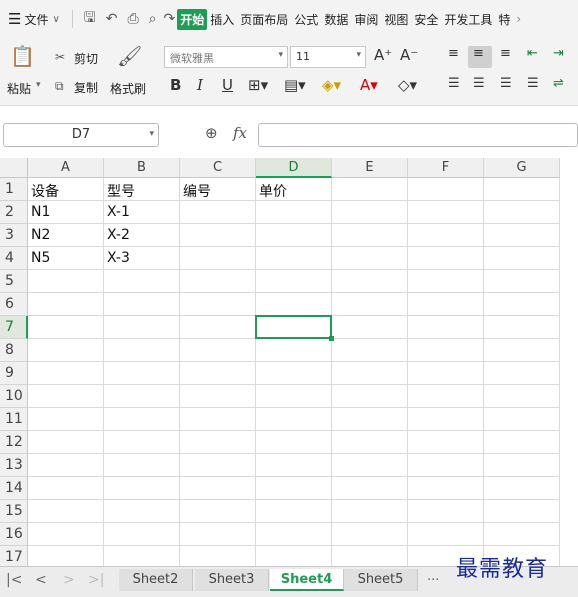  I want to click on cell-b1: 型号, so click(142, 189).